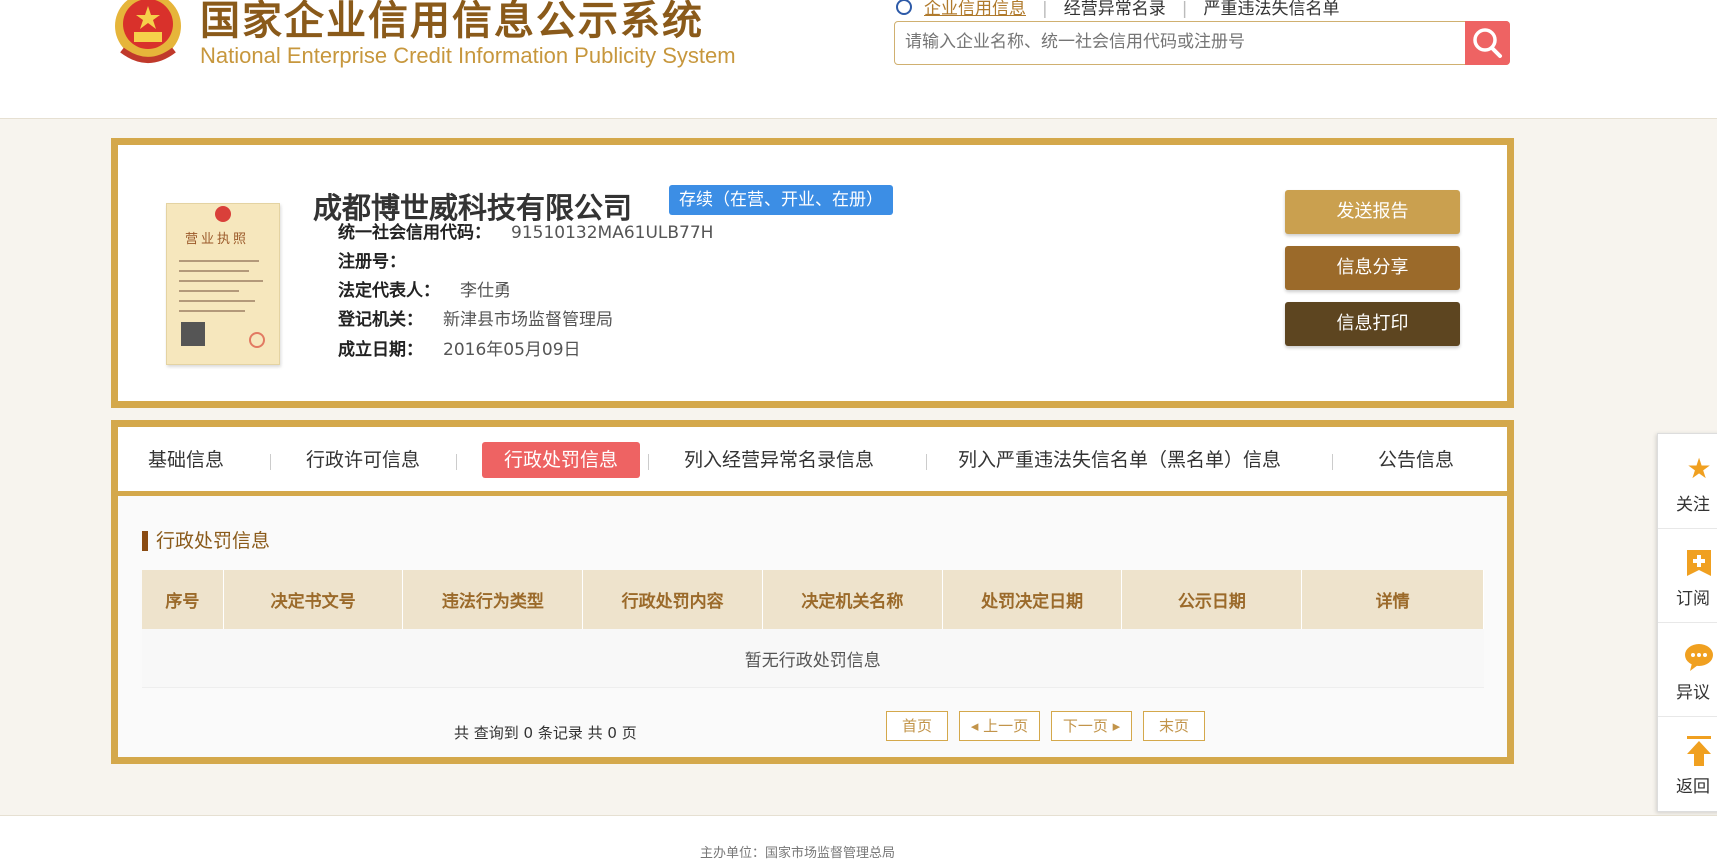  I want to click on info-establish-date: 成立日期： 2016年05月09日, so click(459, 347).